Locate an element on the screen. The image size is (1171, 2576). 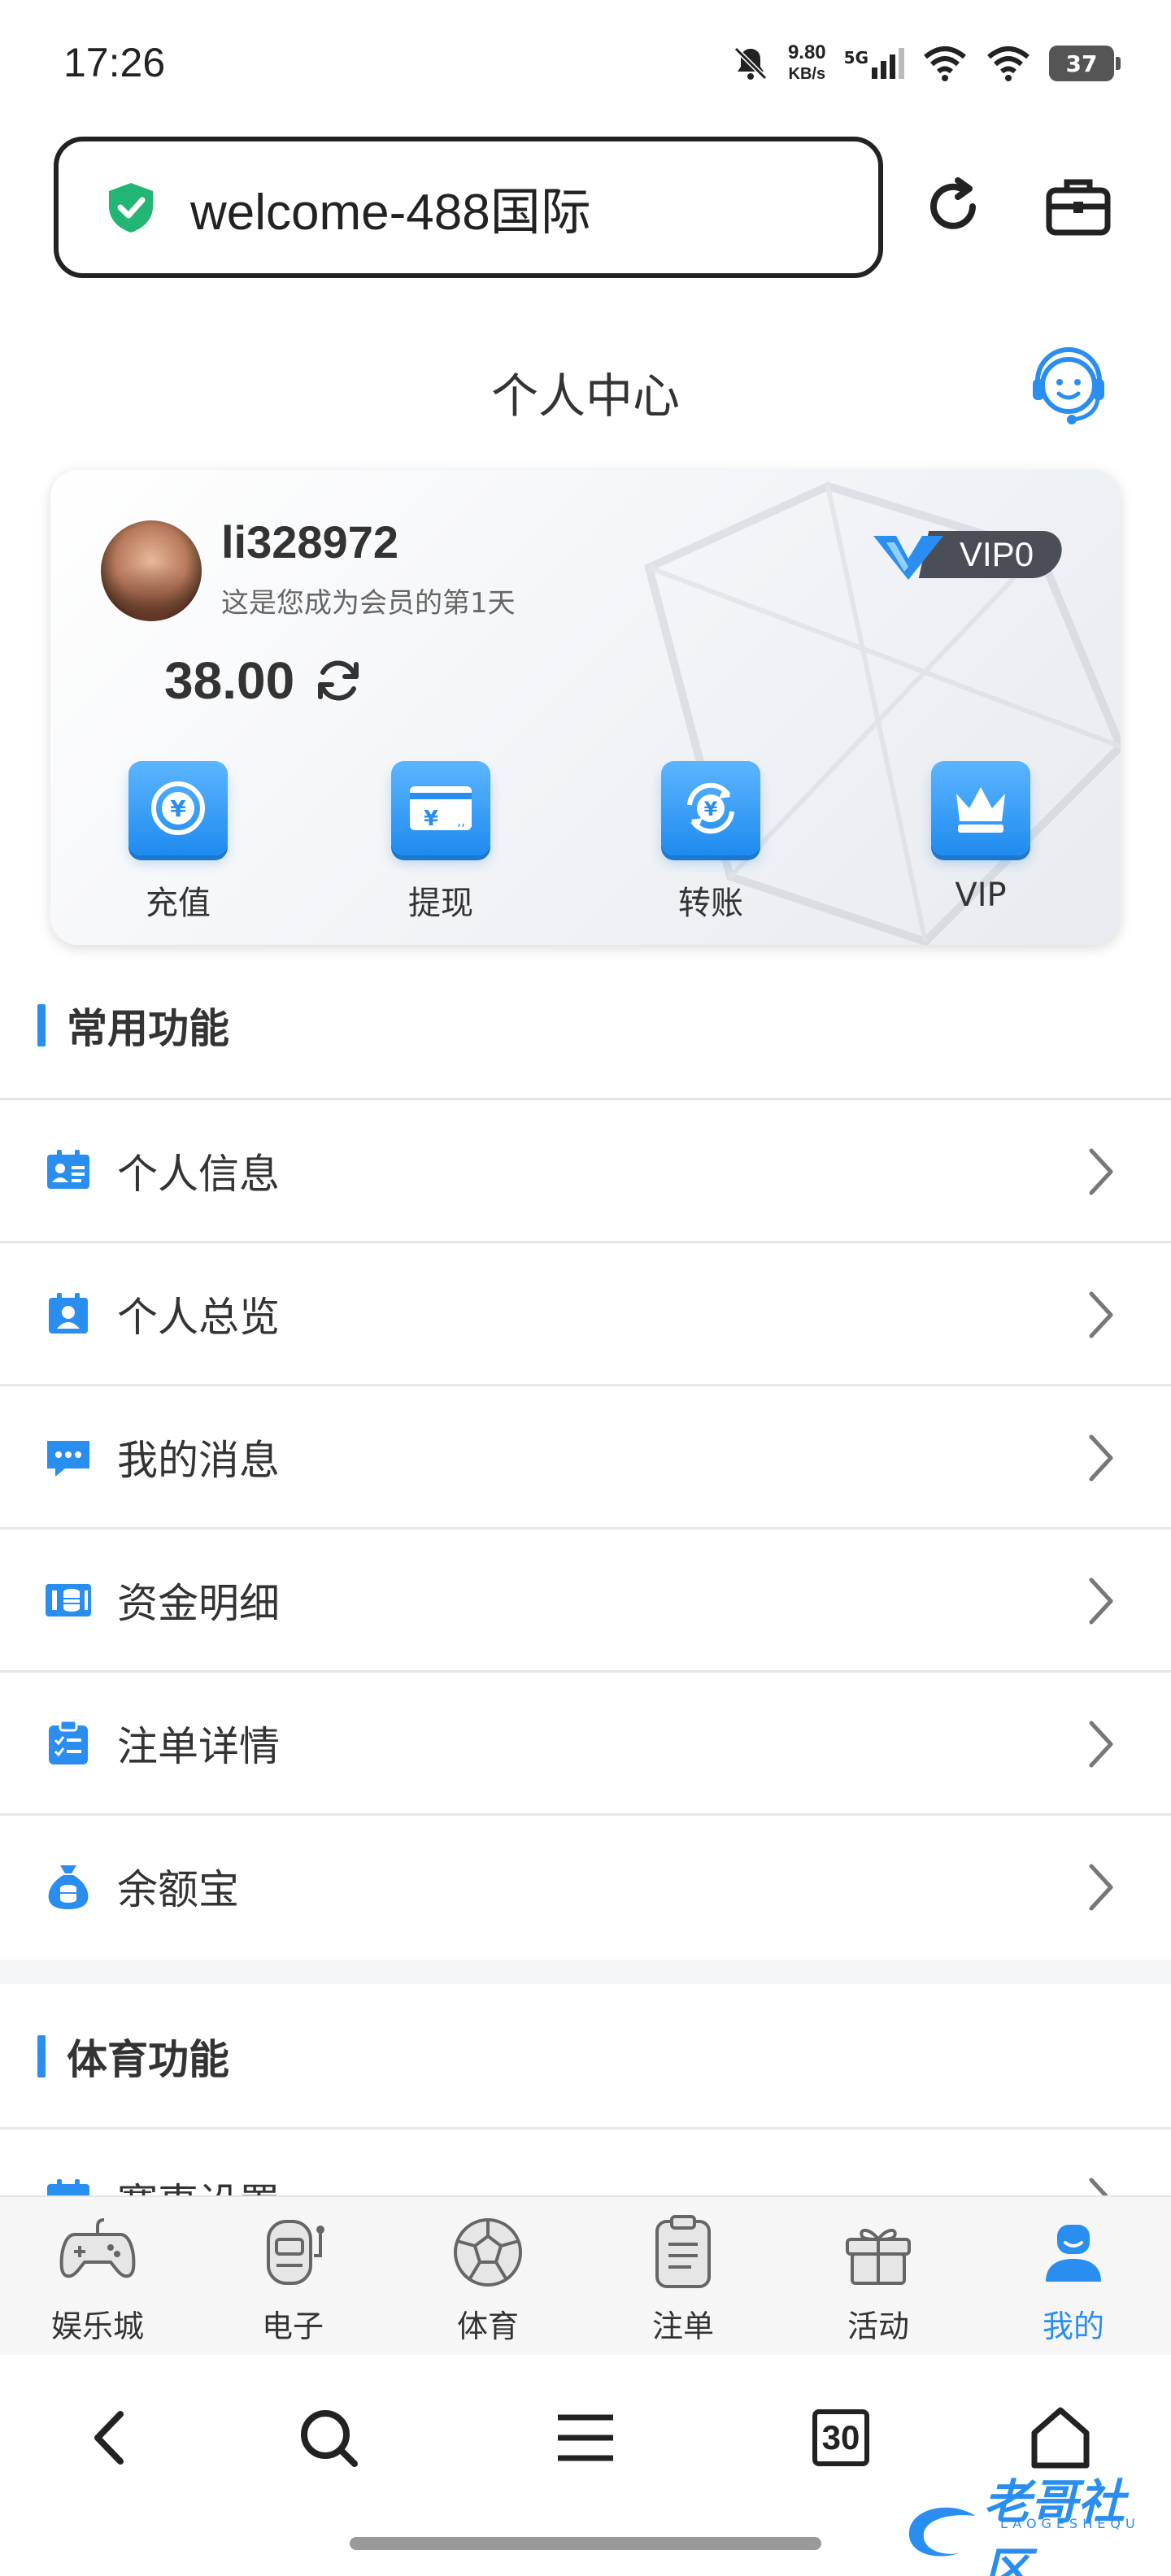
home-icon is located at coordinates (1060, 2438).